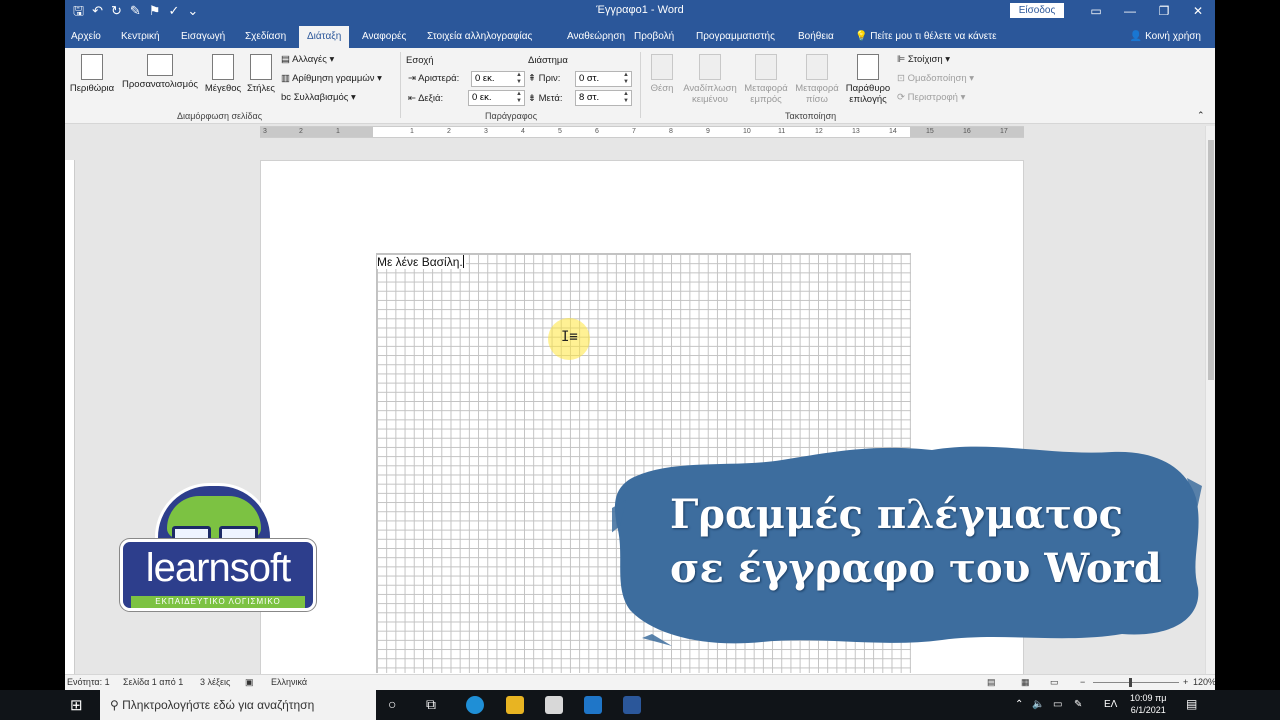 The height and width of the screenshot is (720, 1280). Describe the element at coordinates (1204, 682) in the screenshot. I see `zoom-level: 120%` at that location.